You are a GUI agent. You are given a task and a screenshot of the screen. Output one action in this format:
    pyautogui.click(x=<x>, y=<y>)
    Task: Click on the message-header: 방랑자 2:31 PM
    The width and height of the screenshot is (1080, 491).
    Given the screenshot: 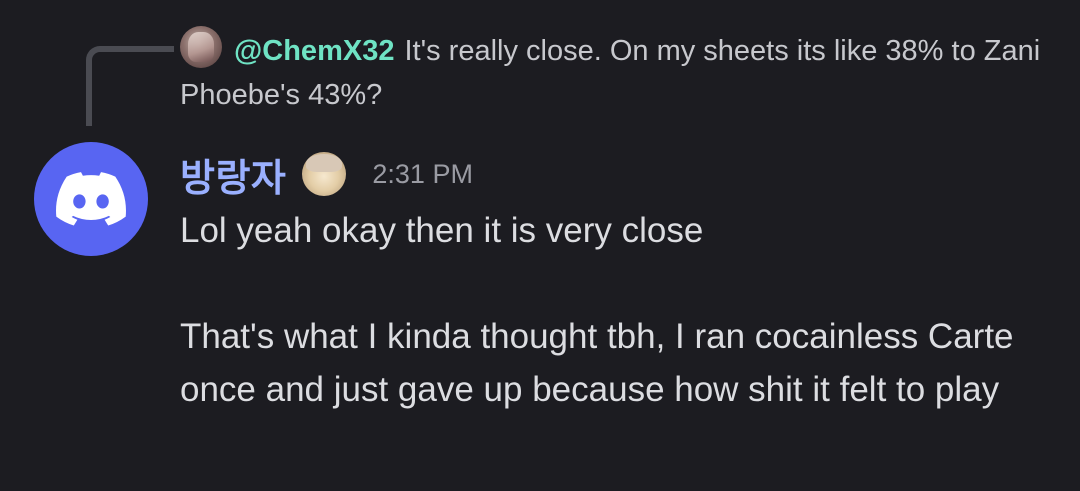 What is the action you would take?
    pyautogui.click(x=326, y=174)
    